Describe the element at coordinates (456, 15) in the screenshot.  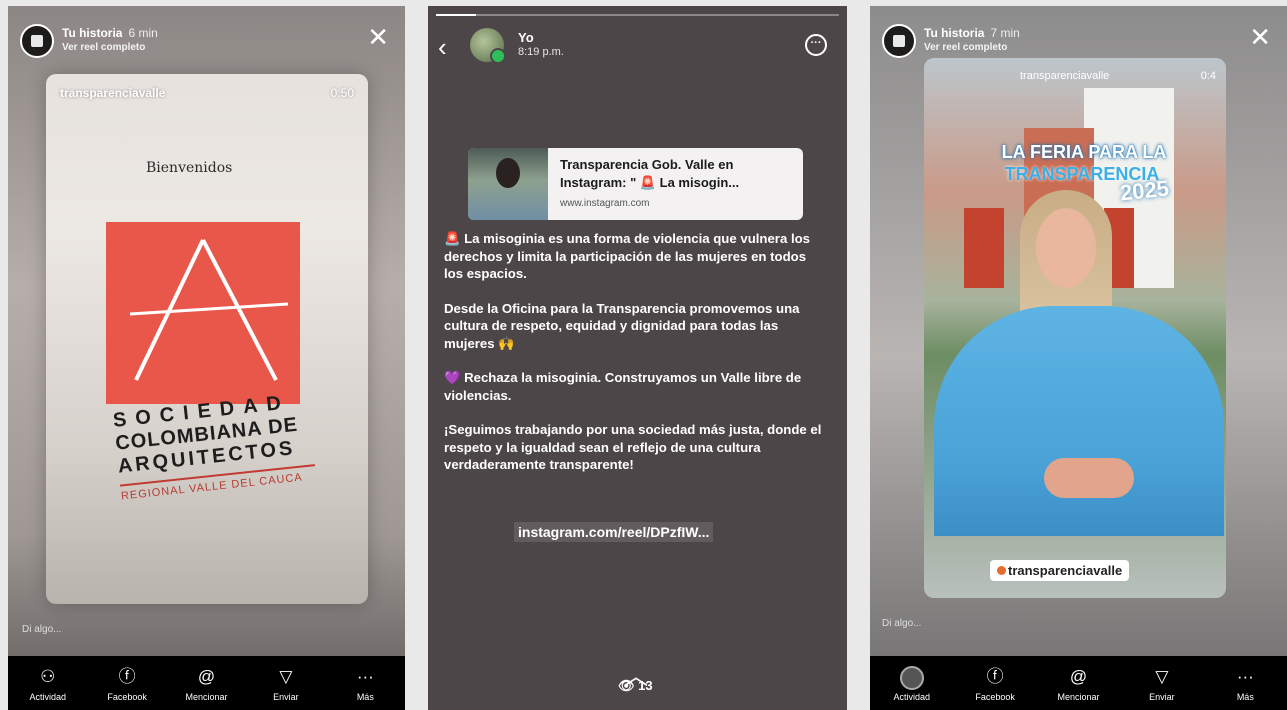
I see `progress-fill` at that location.